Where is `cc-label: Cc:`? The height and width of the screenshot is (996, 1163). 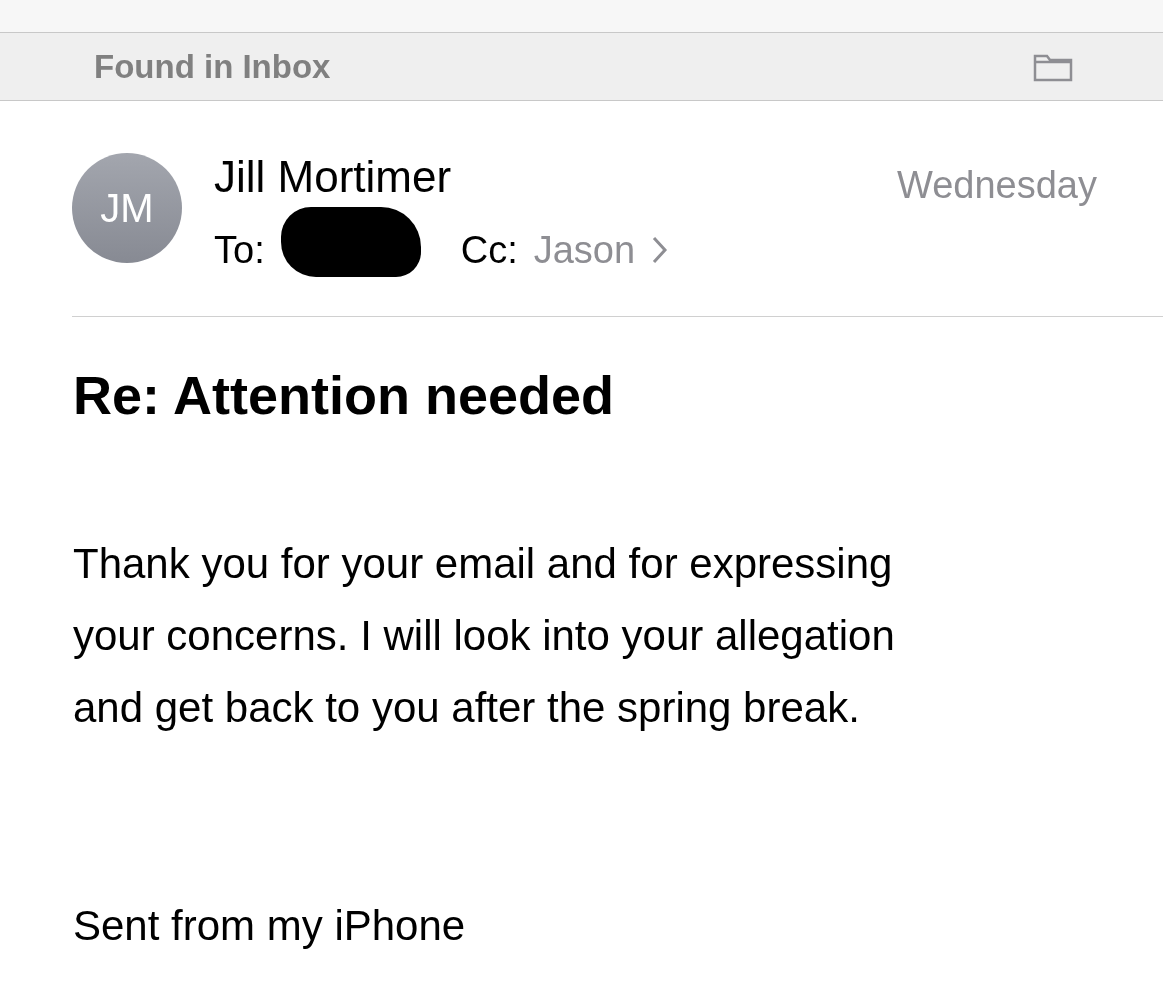
cc-label: Cc: is located at coordinates (489, 250).